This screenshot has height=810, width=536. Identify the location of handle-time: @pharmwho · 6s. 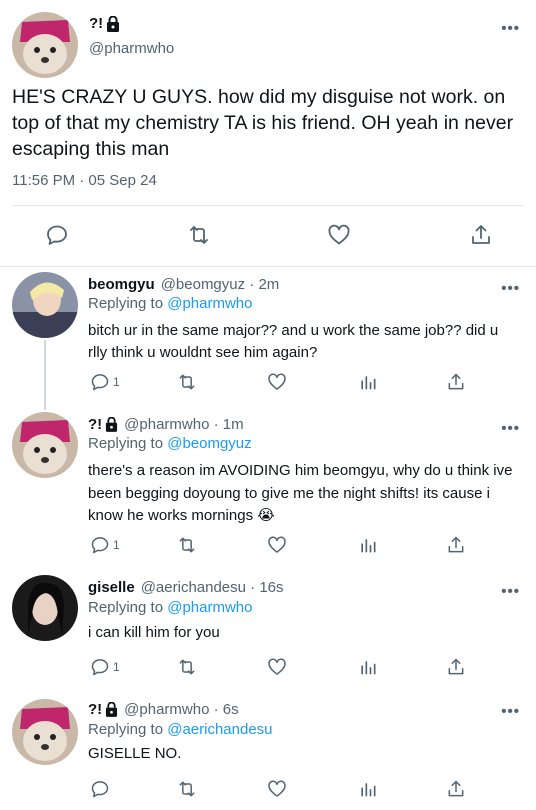
(181, 709).